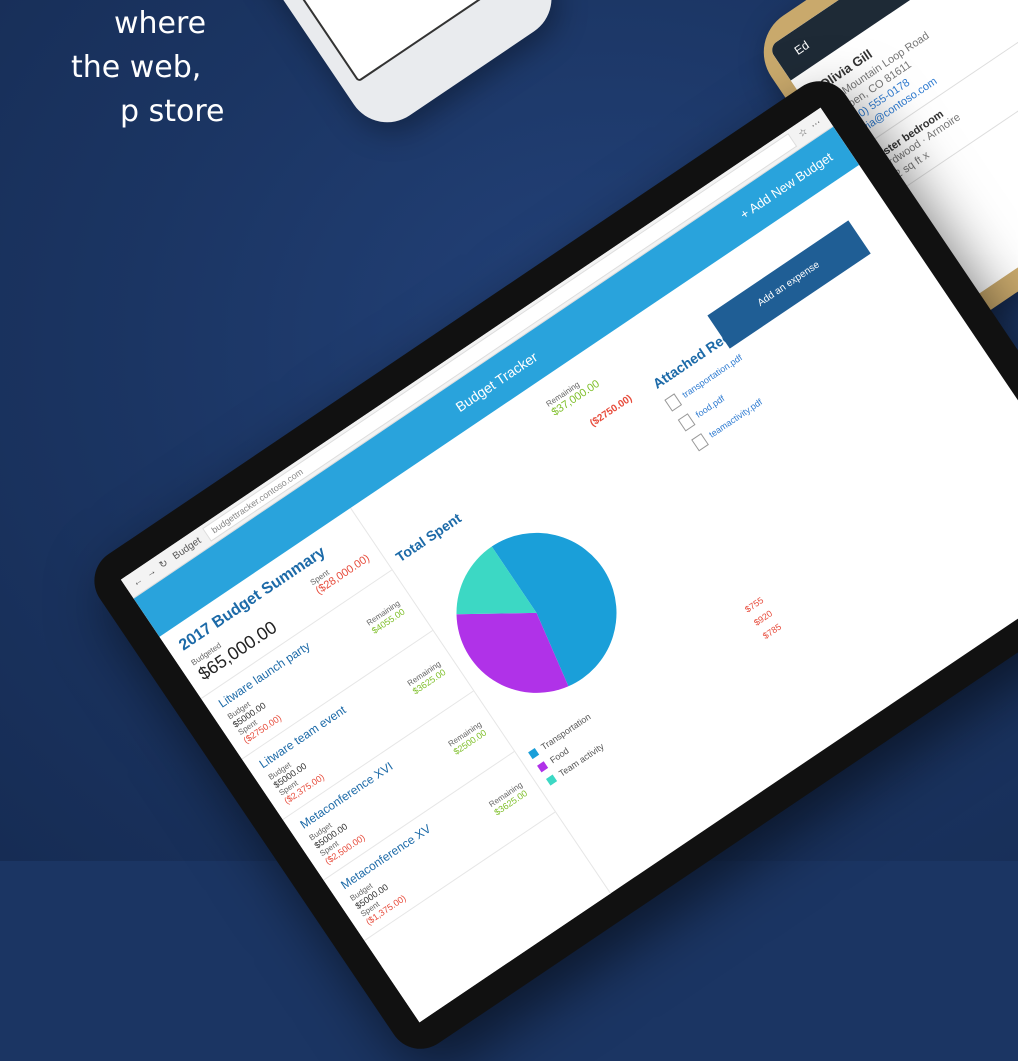  Describe the element at coordinates (710, 406) in the screenshot. I see `receipt-name: food.pdf` at that location.